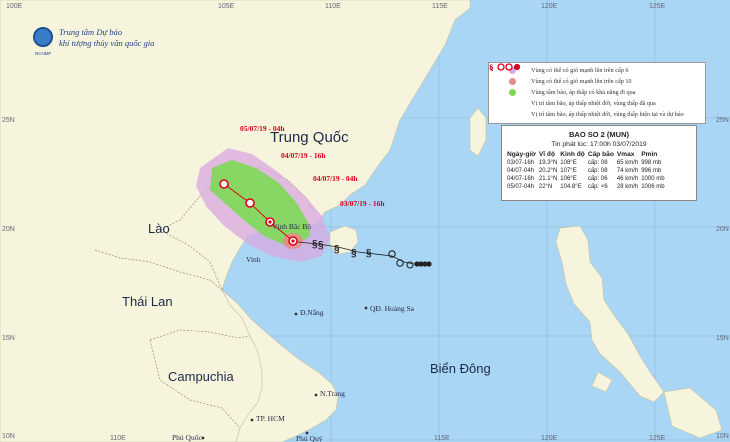 The width and height of the screenshot is (730, 442). I want to click on legend-label: Vùng tâm bão, áp thấp có khả năng đi qua, so click(583, 92).